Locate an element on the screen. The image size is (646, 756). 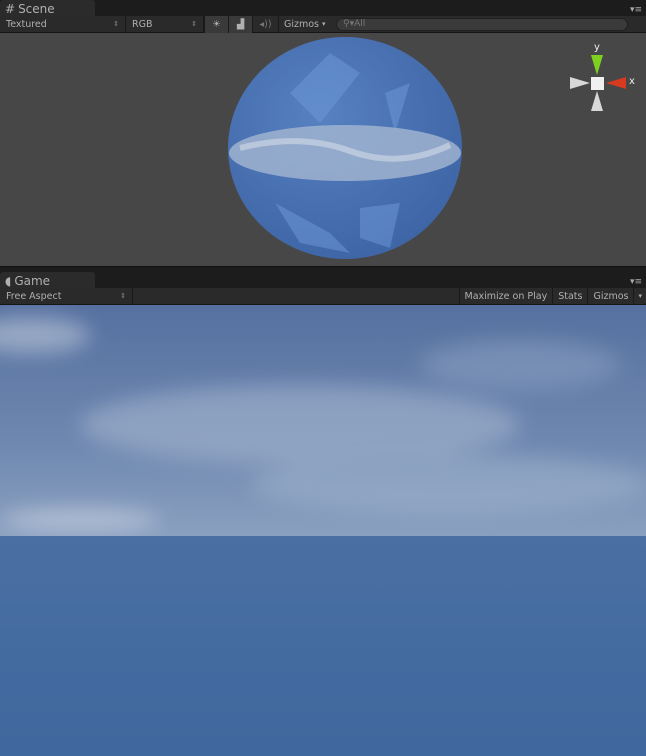
image-effects-toggle: ▟ is located at coordinates (240, 24).